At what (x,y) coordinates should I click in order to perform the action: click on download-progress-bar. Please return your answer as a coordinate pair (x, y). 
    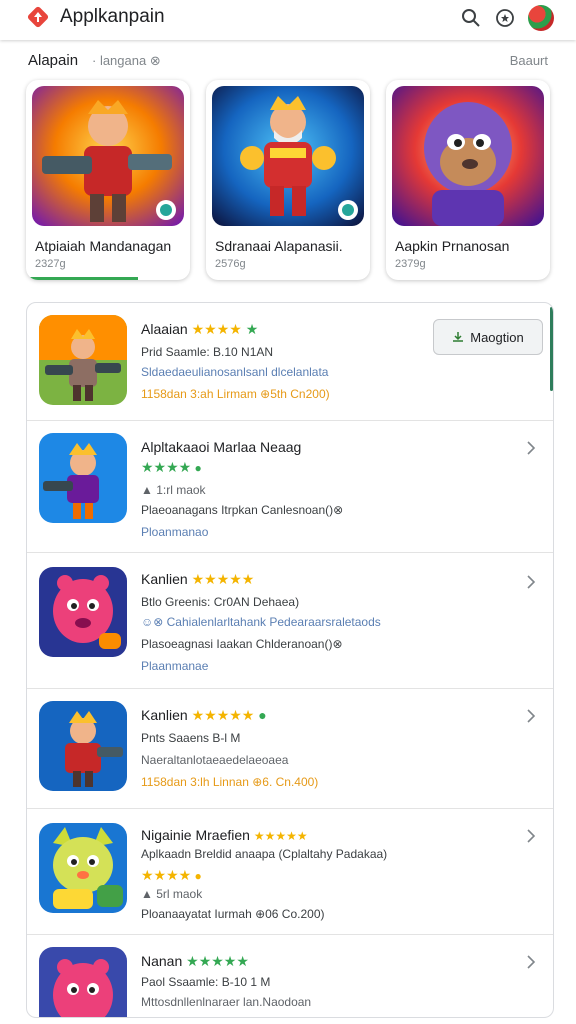
    Looking at the image, I should click on (82, 278).